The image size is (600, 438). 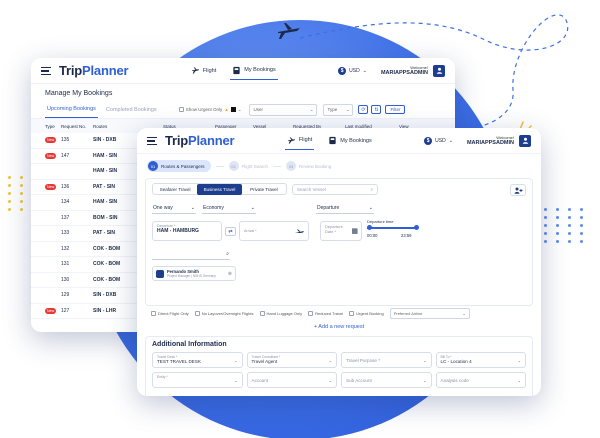 What do you see at coordinates (229, 208) in the screenshot?
I see `cabin-class-select: Economy ⌄` at bounding box center [229, 208].